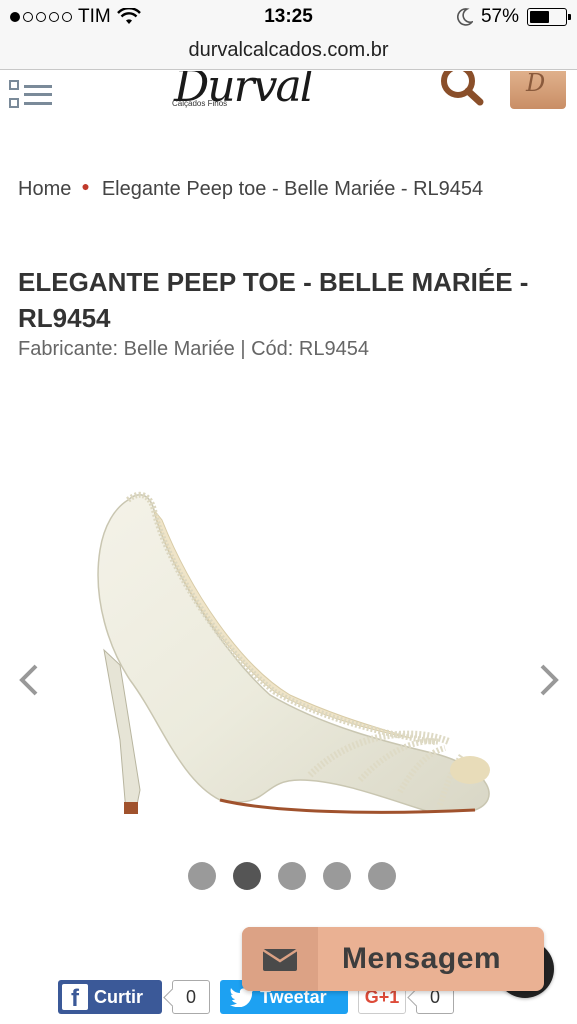 The width and height of the screenshot is (577, 1024). I want to click on facebook-like-button: f Curtir, so click(110, 997).